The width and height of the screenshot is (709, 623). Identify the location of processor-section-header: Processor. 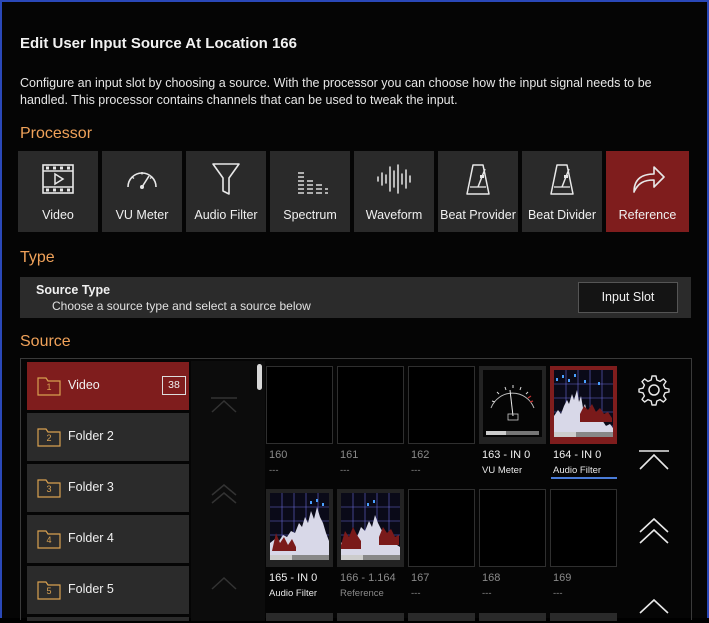
(56, 133).